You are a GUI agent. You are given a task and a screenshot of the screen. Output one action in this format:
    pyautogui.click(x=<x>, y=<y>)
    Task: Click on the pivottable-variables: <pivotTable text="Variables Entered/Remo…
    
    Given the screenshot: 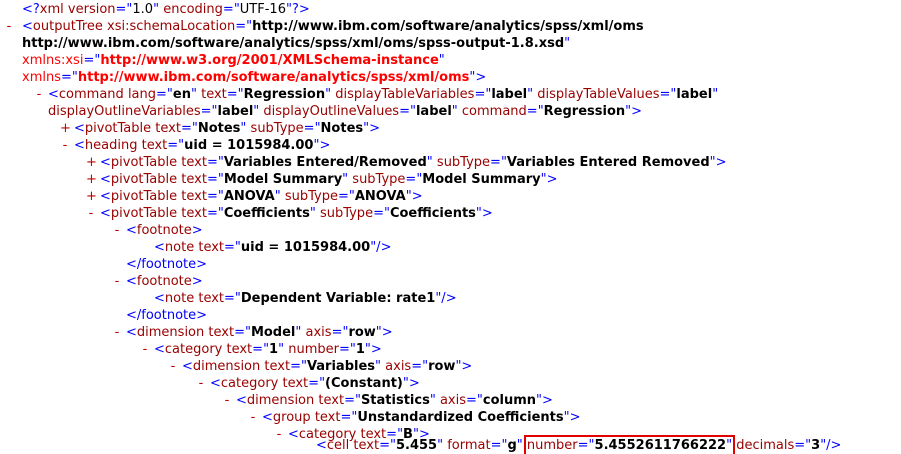 What is the action you would take?
    pyautogui.click(x=413, y=162)
    